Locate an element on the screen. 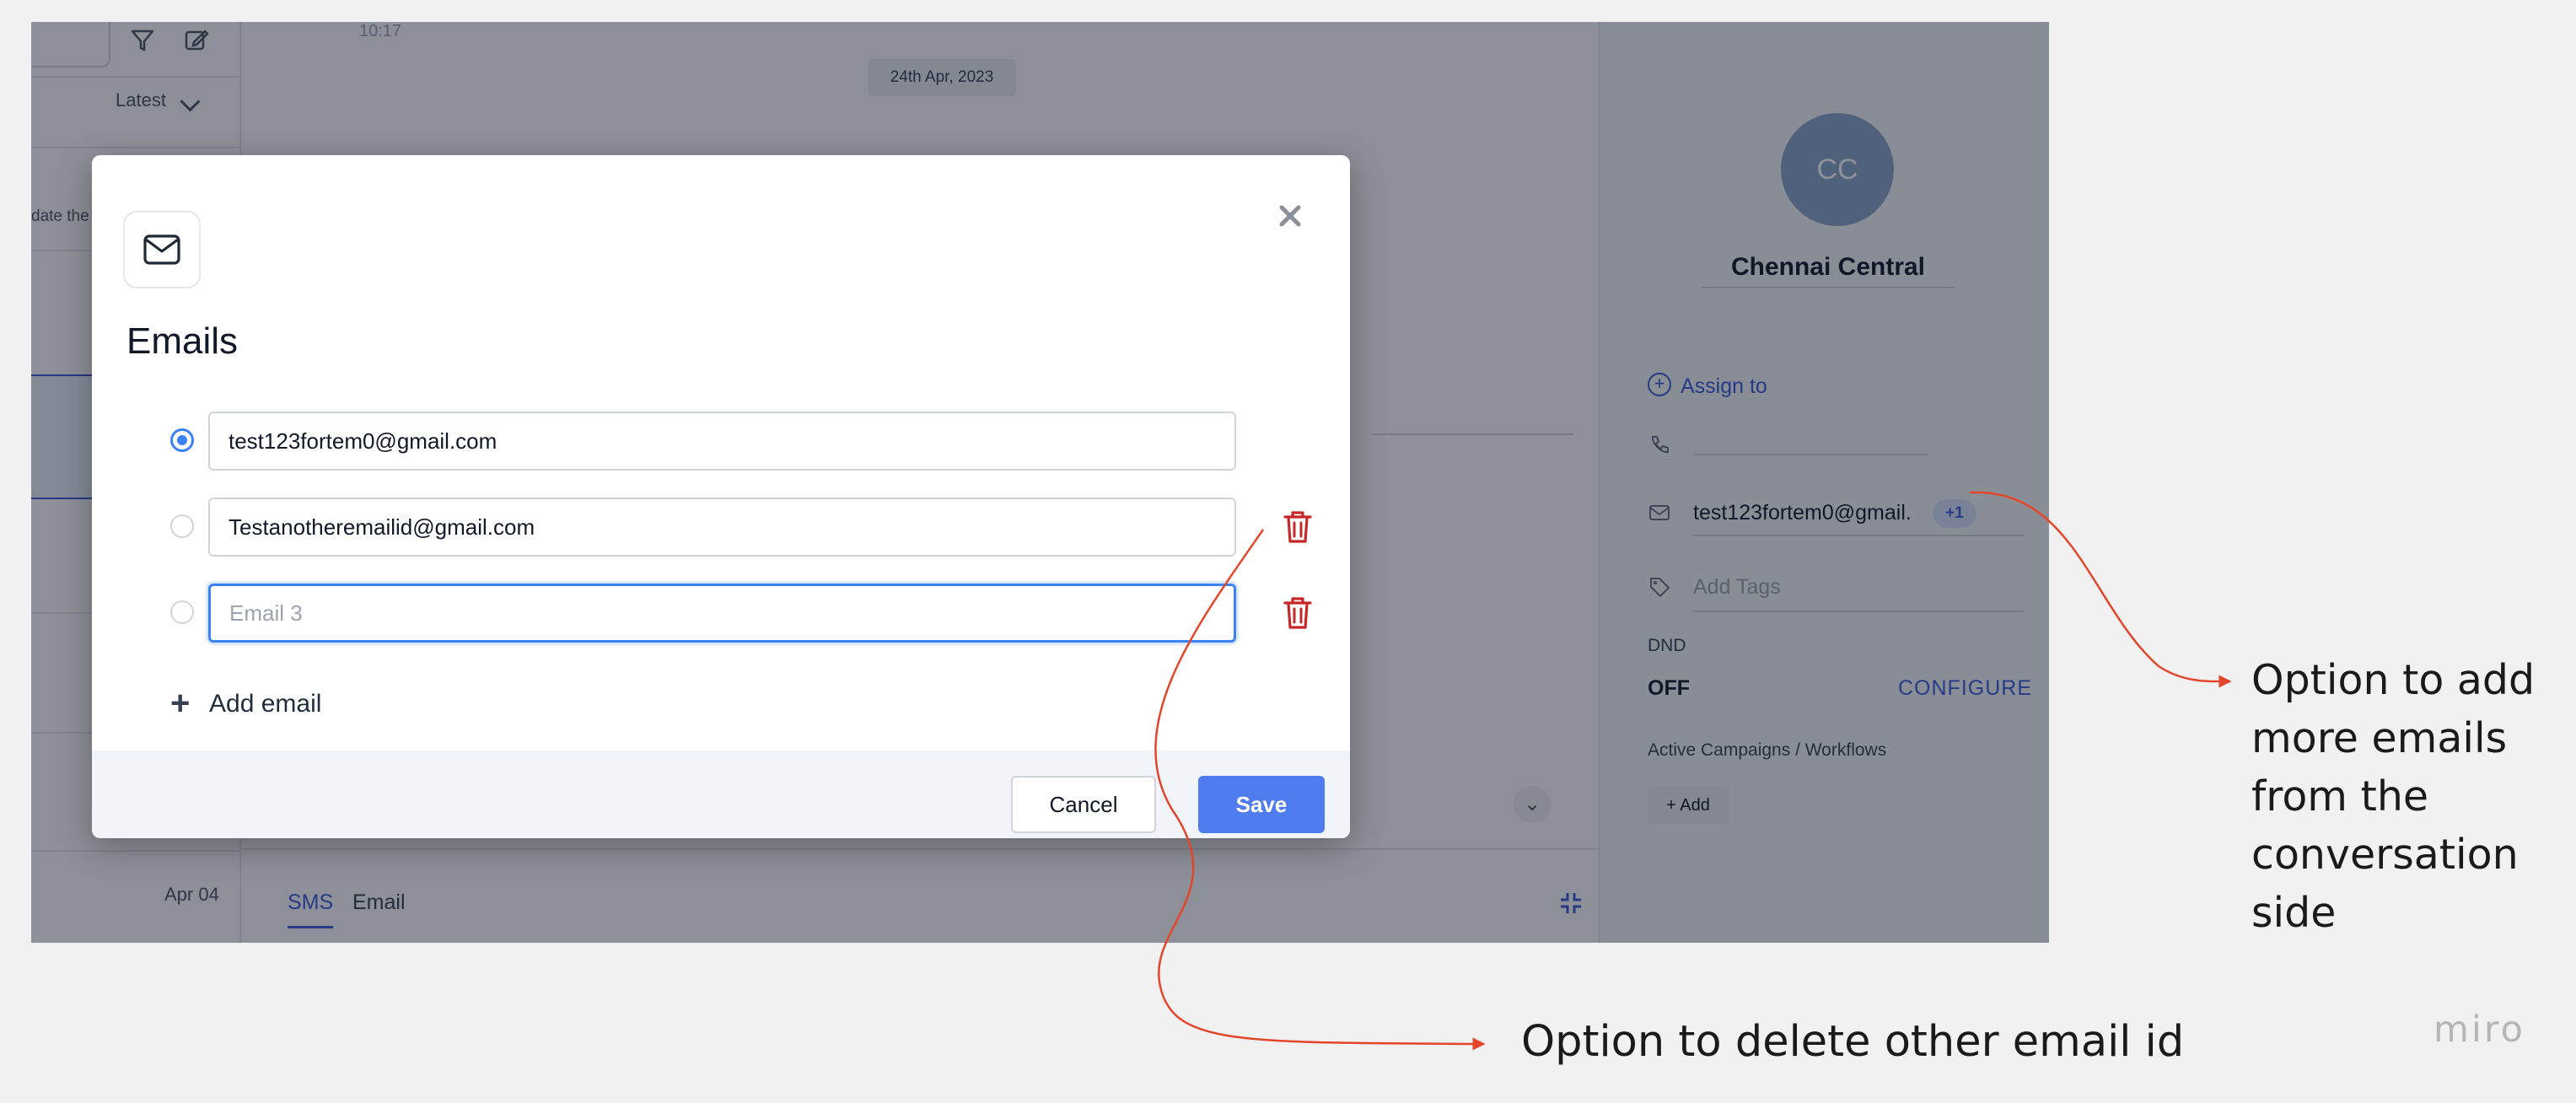 The image size is (2576, 1103). miro-watermark: miro is located at coordinates (2479, 1030).